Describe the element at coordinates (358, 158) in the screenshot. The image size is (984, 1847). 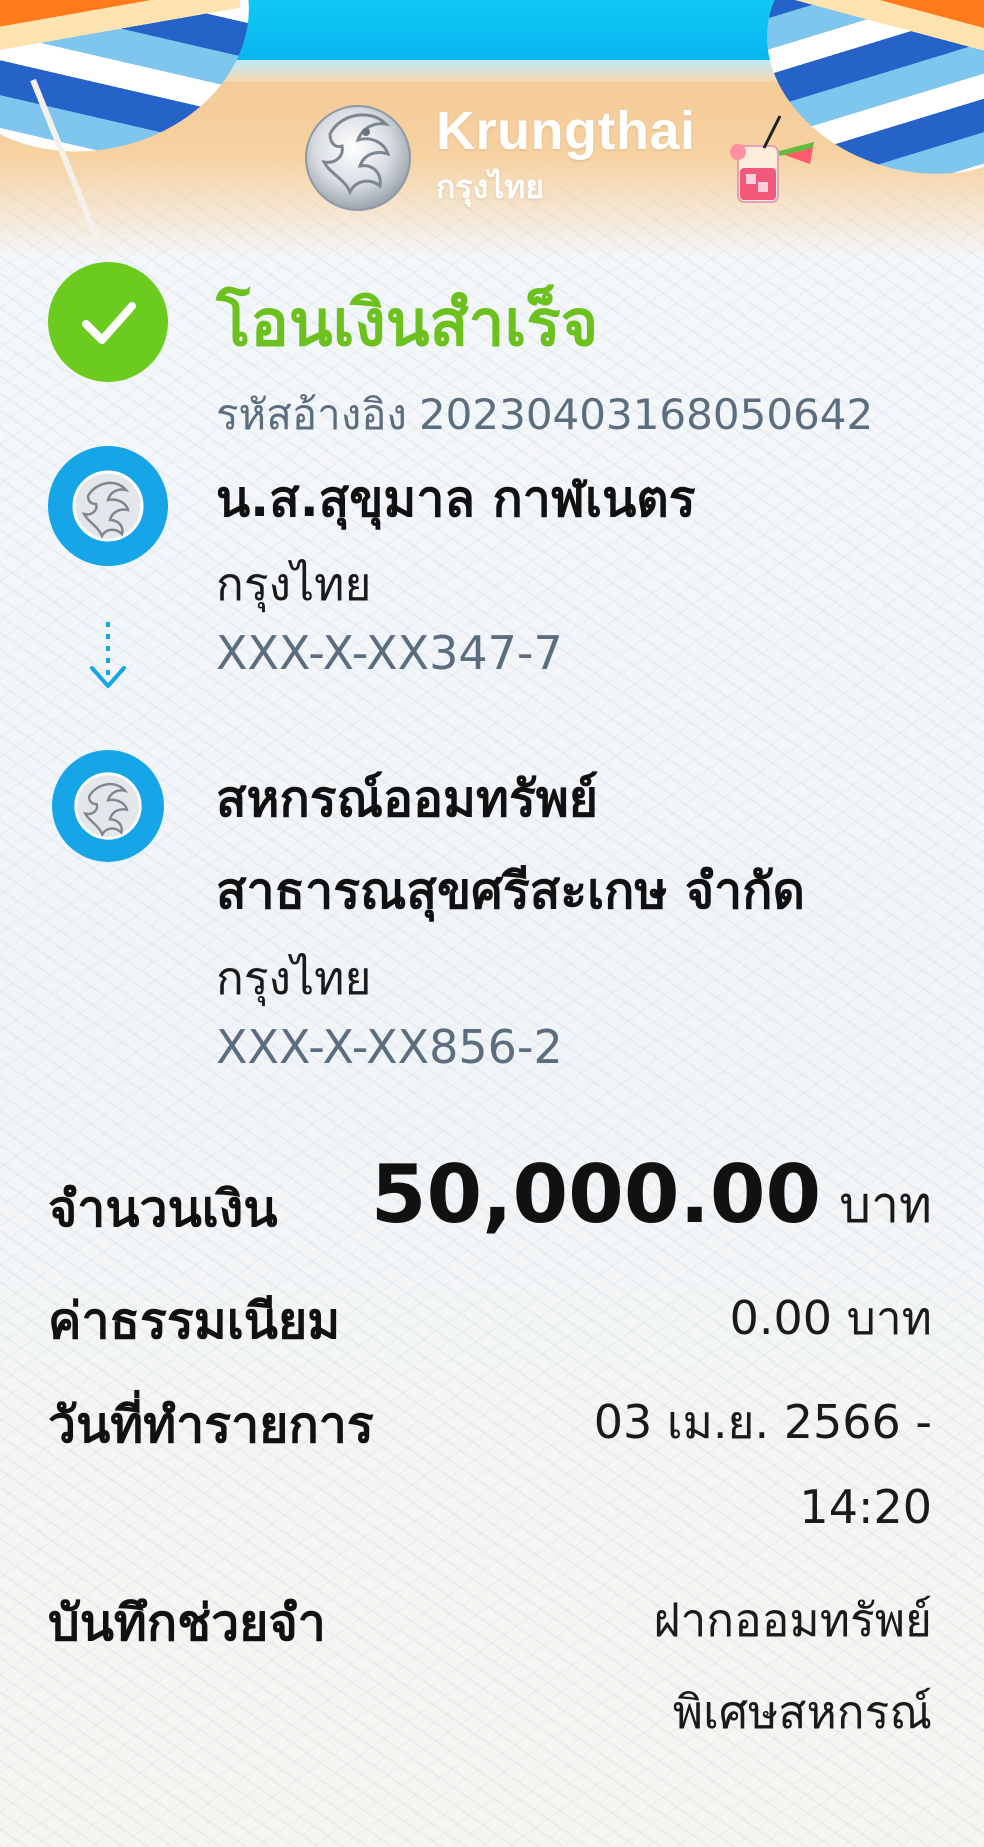
I see `krungthai-bird-logo-icon` at that location.